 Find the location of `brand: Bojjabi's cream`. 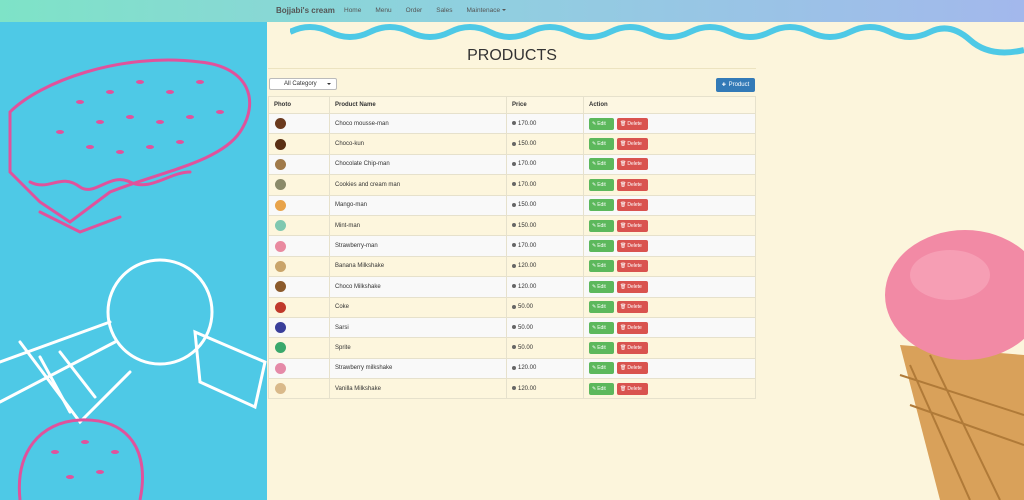

brand: Bojjabi's cream is located at coordinates (305, 10).